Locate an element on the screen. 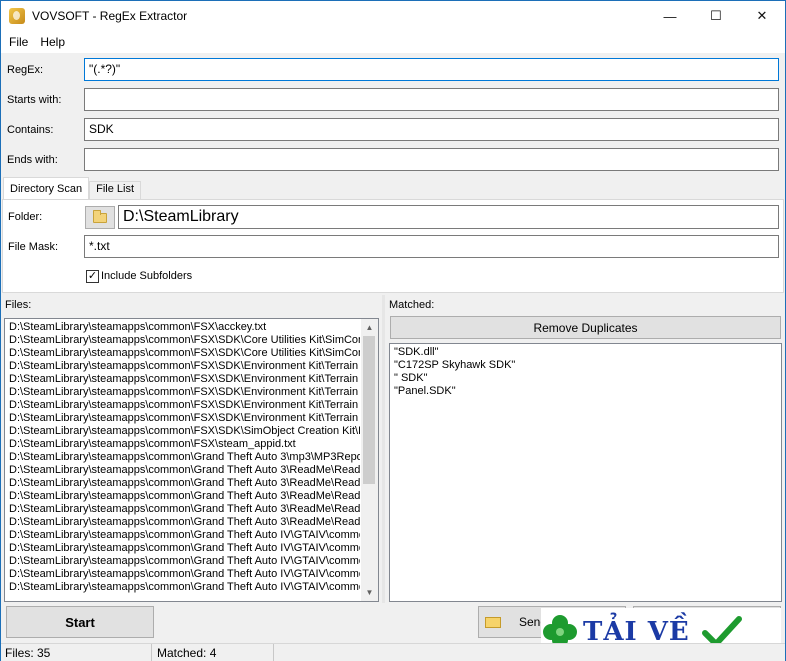 Image resolution: width=786 pixels, height=661 pixels. menu-file: File is located at coordinates (18, 42).